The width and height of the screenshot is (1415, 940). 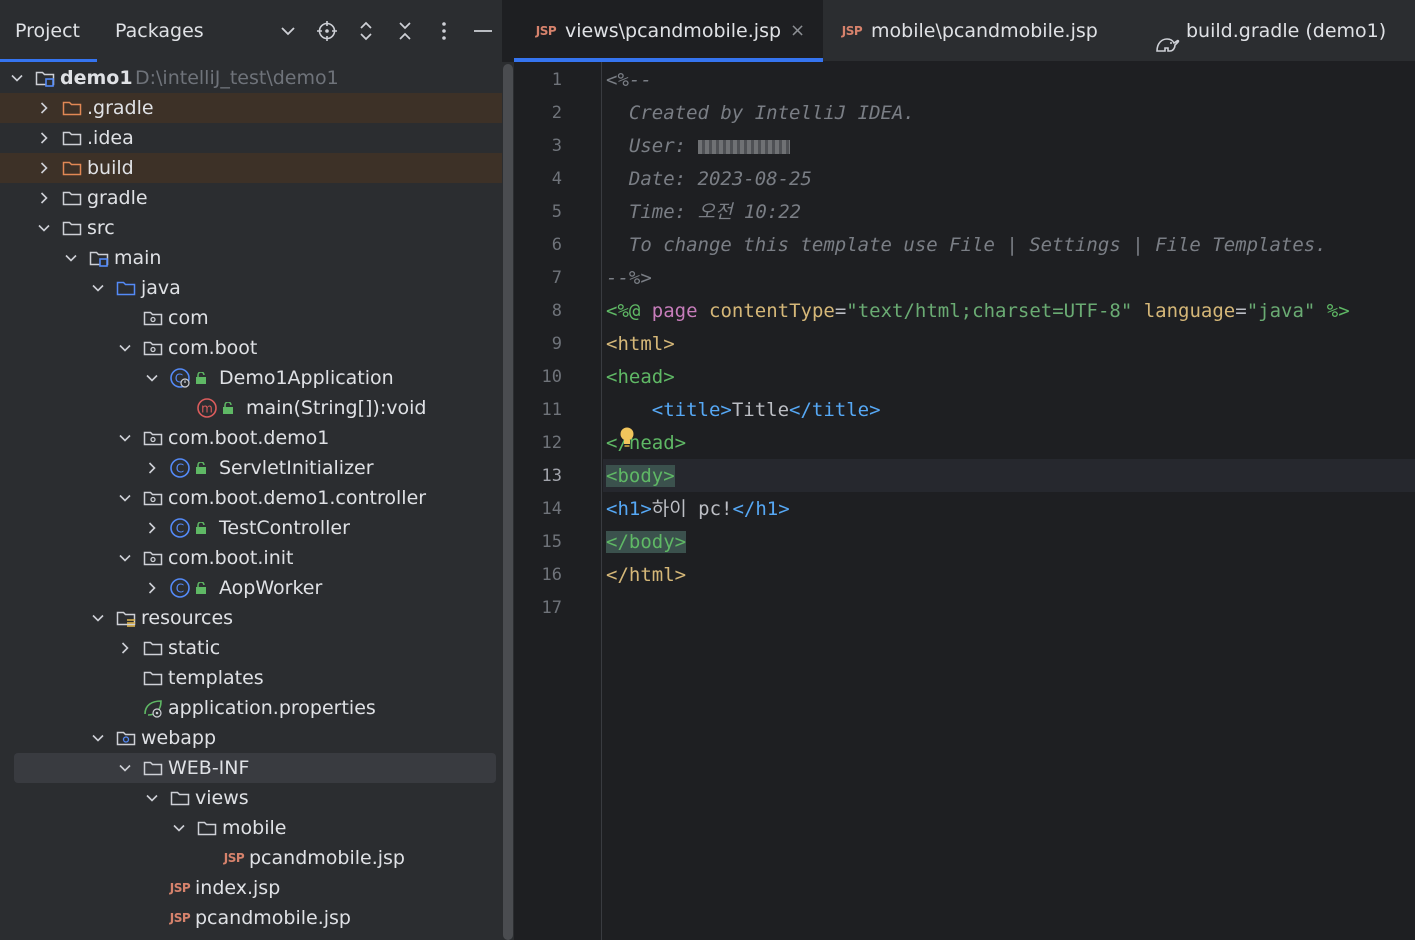 I want to click on tree-item-label: WEB-INF, so click(x=209, y=768).